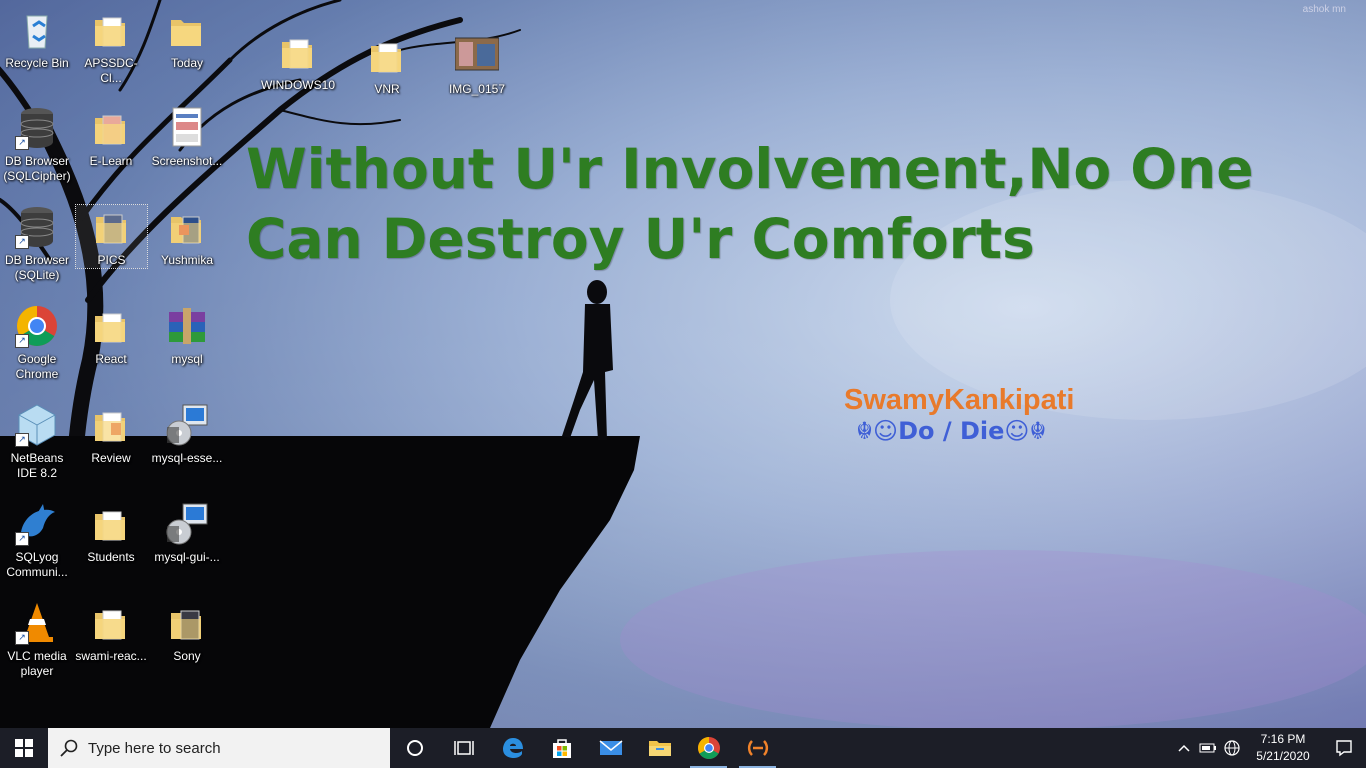 This screenshot has width=1366, height=768. I want to click on file-explorer-folder-icon, so click(659, 748).